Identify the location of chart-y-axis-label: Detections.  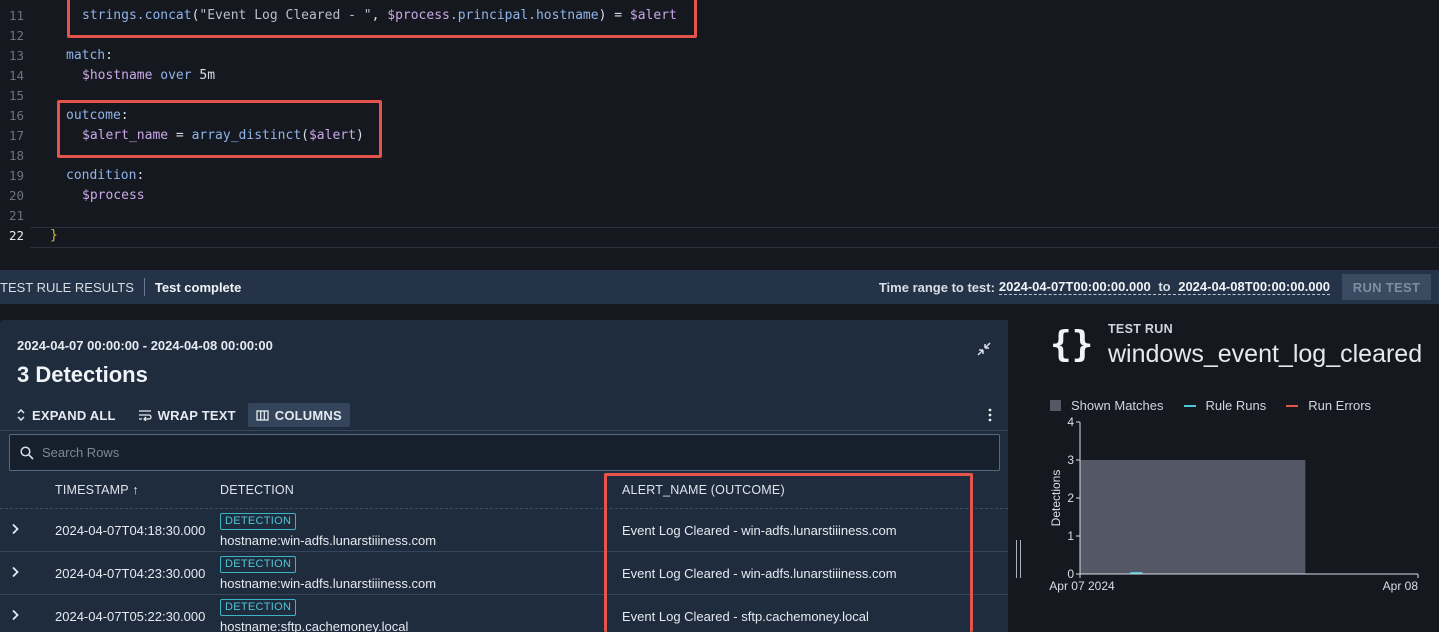
(1056, 498).